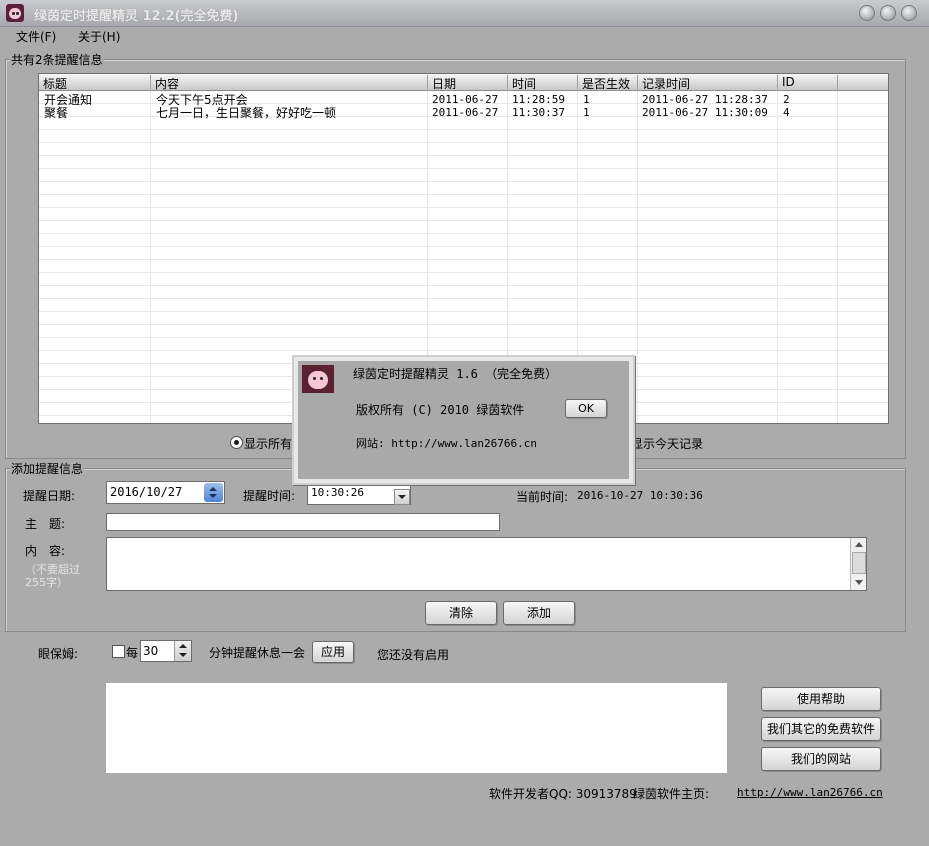 This screenshot has height=846, width=929. What do you see at coordinates (45, 551) in the screenshot?
I see `content-label: 内 容:` at bounding box center [45, 551].